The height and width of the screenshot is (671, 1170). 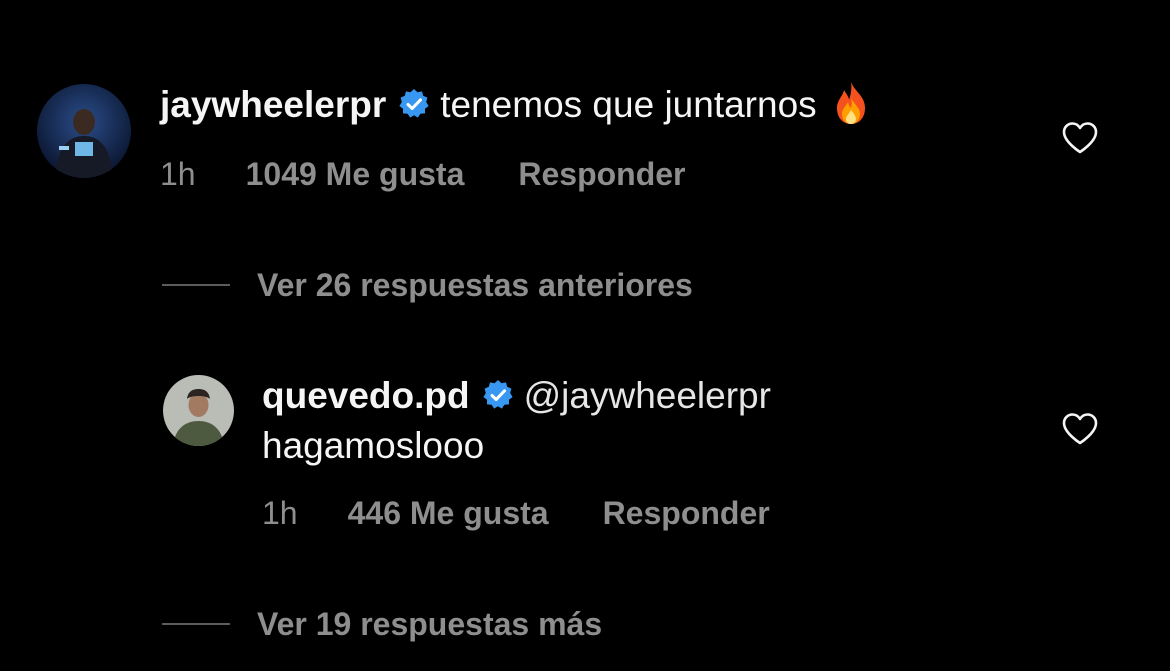 I want to click on comment-meta: 1h 1049 Me gusta Responder, so click(x=423, y=174).